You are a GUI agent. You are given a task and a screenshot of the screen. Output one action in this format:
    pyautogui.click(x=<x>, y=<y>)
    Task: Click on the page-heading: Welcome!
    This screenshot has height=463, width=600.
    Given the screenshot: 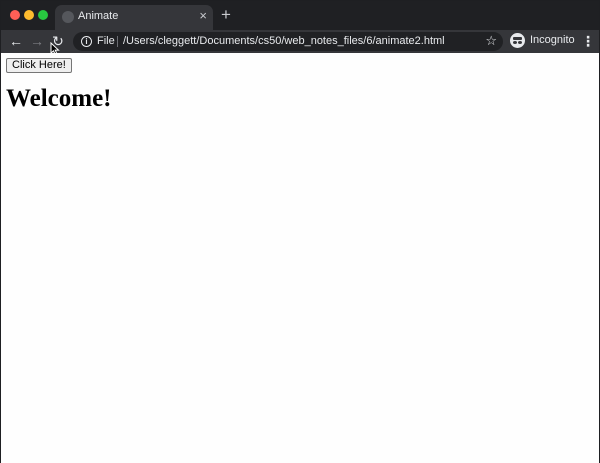 What is the action you would take?
    pyautogui.click(x=59, y=98)
    